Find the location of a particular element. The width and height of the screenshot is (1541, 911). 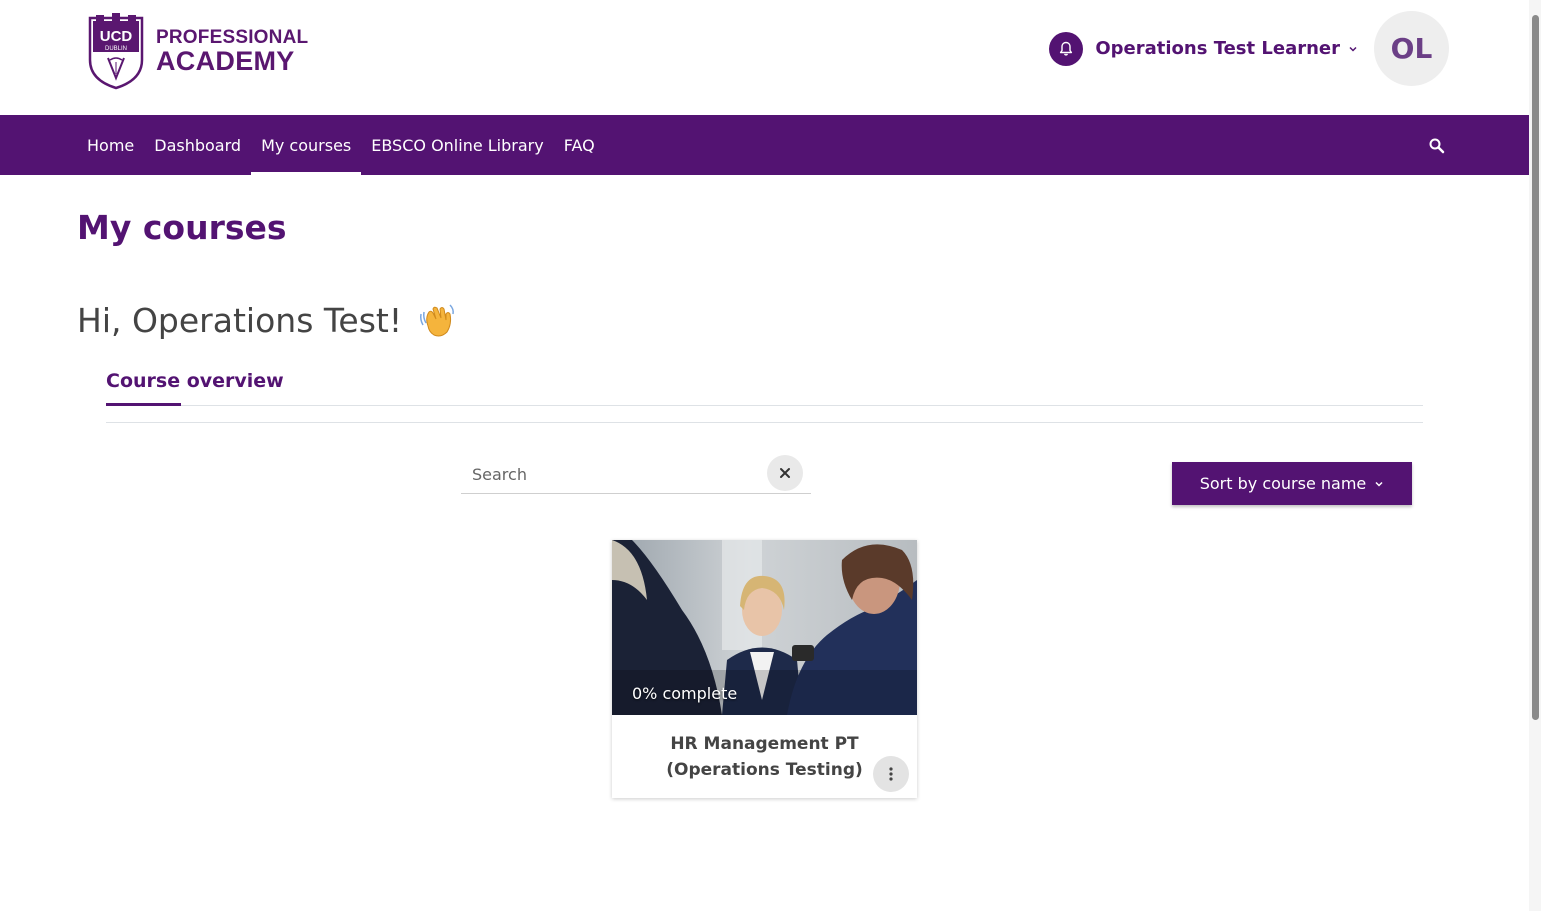

user-name: Operations Test Learner is located at coordinates (1217, 48).